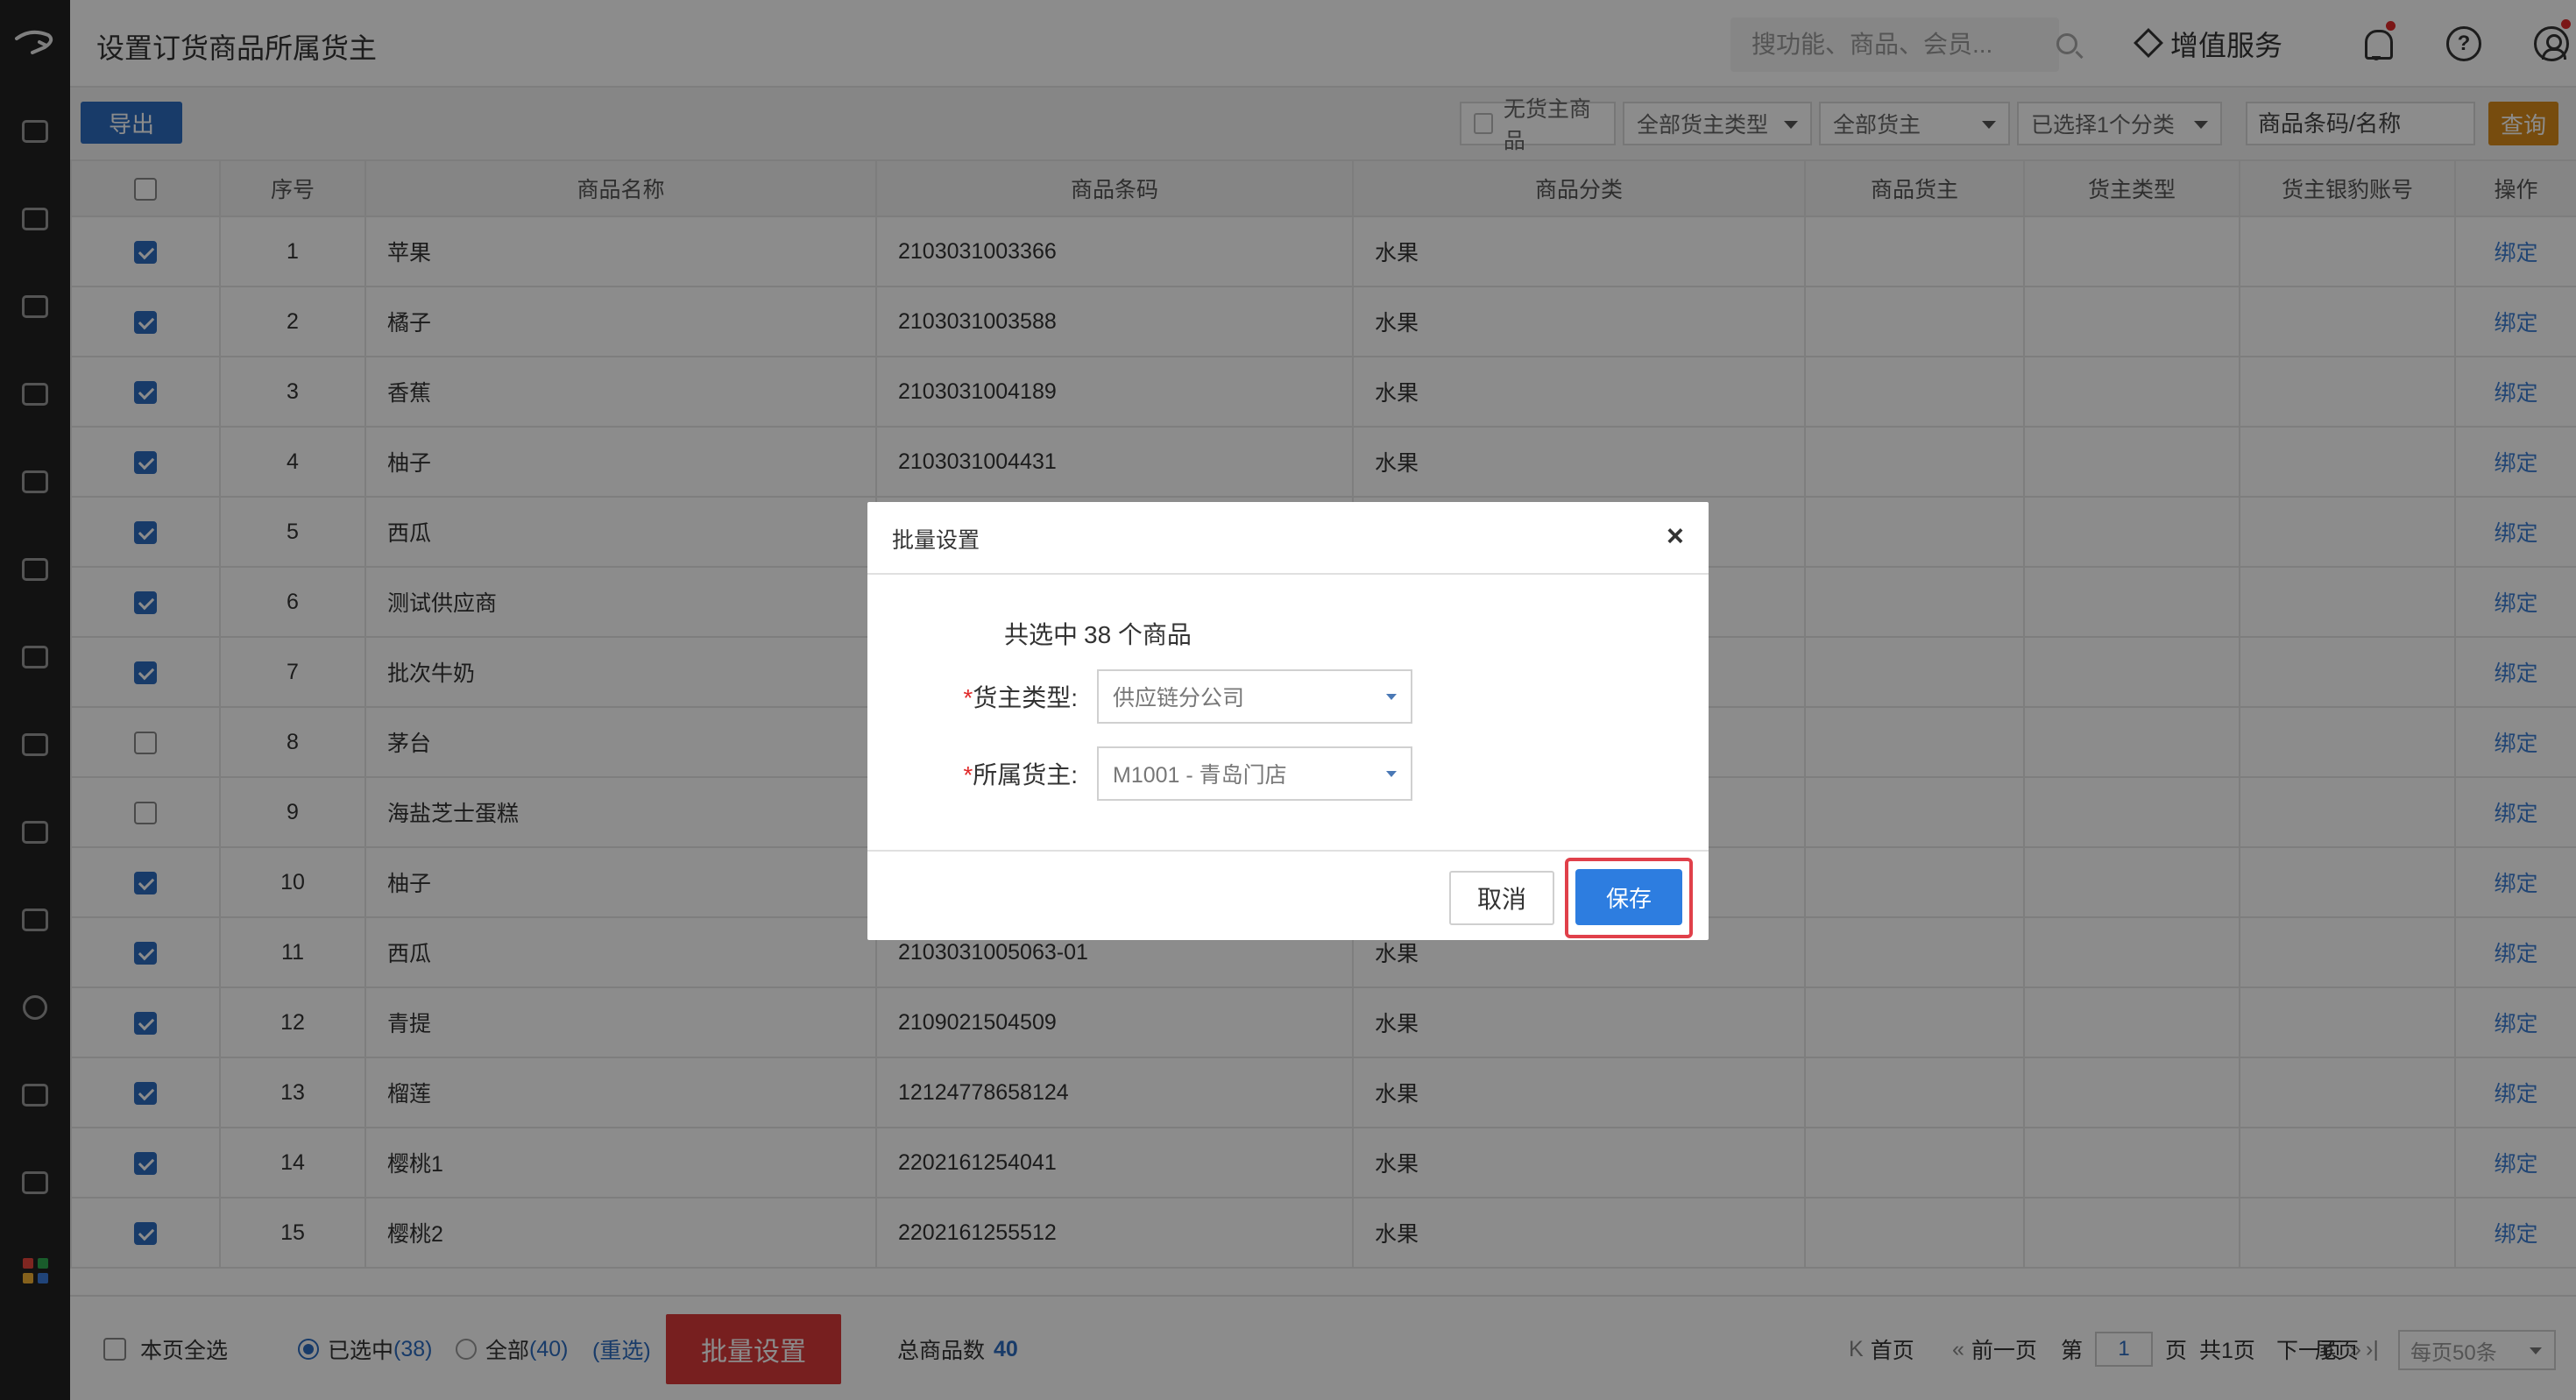 This screenshot has width=2576, height=1400. I want to click on owner-dropdown: M1001 - 青岛门店, so click(1254, 773).